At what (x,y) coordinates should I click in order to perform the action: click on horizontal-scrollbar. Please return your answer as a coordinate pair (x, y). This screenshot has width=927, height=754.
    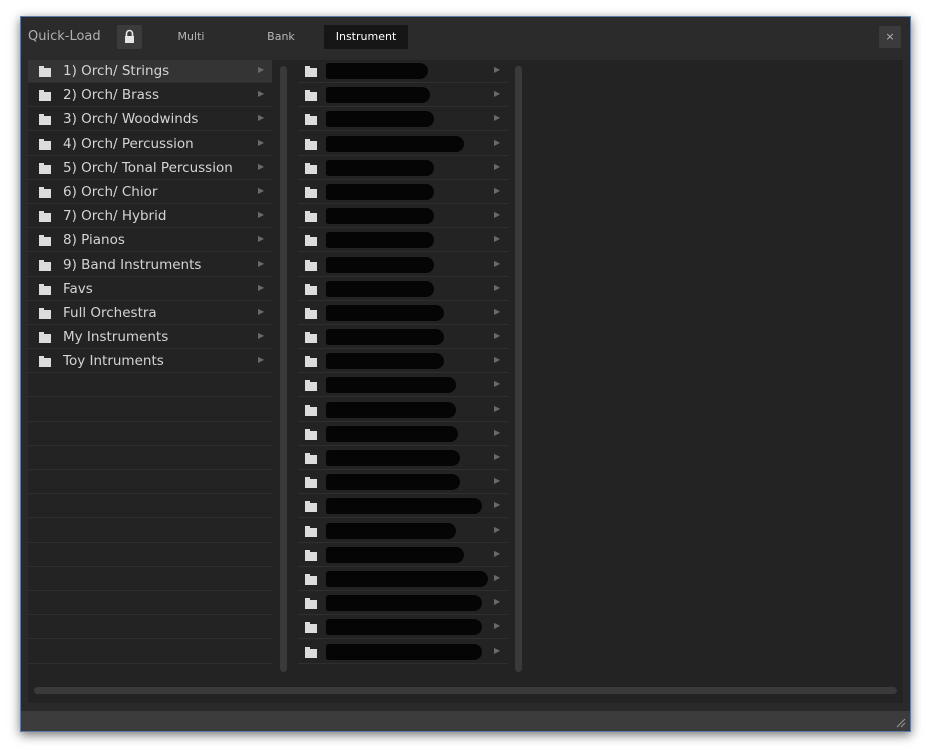
    Looking at the image, I should click on (465, 690).